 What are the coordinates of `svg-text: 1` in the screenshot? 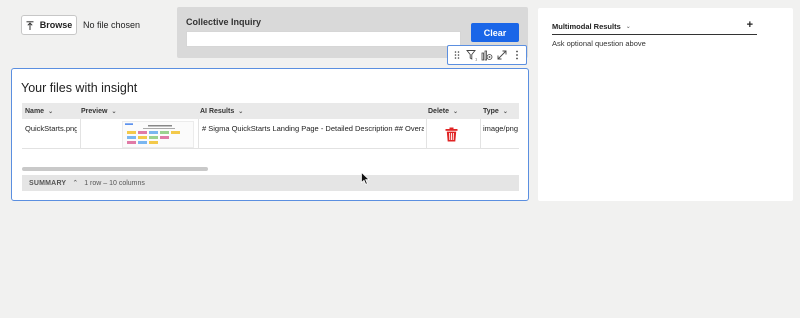 It's located at (476, 59).